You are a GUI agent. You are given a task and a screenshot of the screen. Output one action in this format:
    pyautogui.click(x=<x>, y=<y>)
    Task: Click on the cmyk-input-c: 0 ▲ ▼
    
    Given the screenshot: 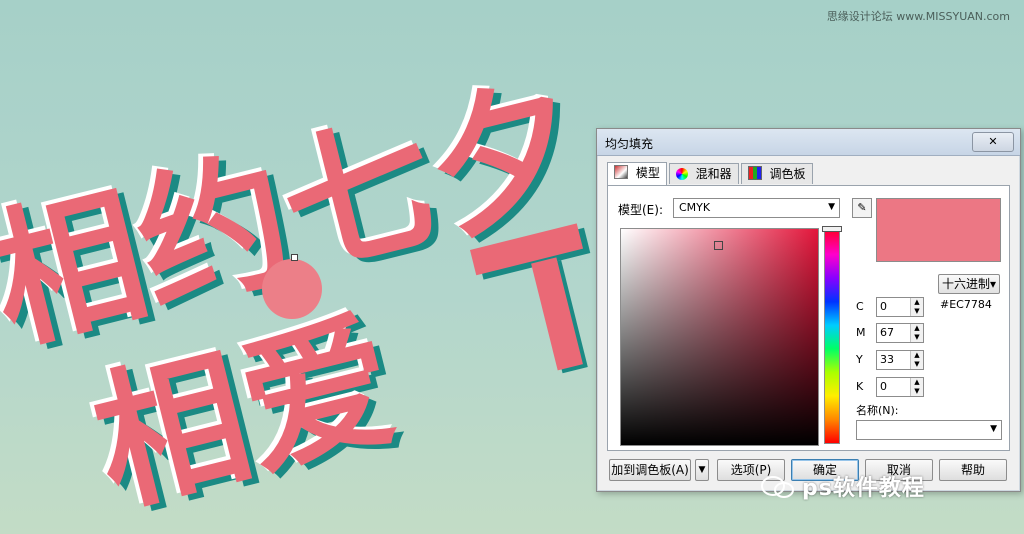 What is the action you would take?
    pyautogui.click(x=900, y=307)
    